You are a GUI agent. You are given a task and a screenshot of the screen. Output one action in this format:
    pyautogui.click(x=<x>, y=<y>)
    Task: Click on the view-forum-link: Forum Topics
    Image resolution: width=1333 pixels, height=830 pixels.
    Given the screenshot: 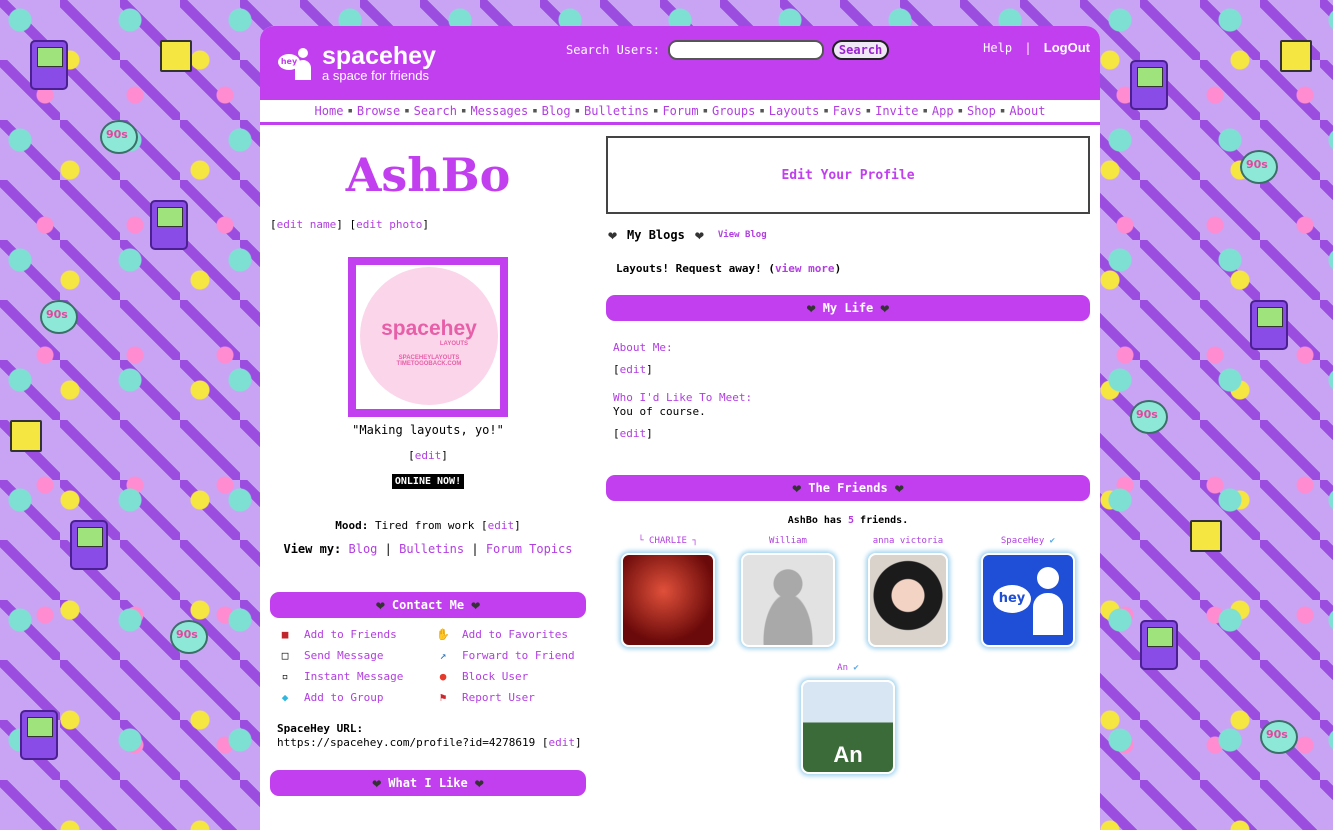 What is the action you would take?
    pyautogui.click(x=529, y=549)
    